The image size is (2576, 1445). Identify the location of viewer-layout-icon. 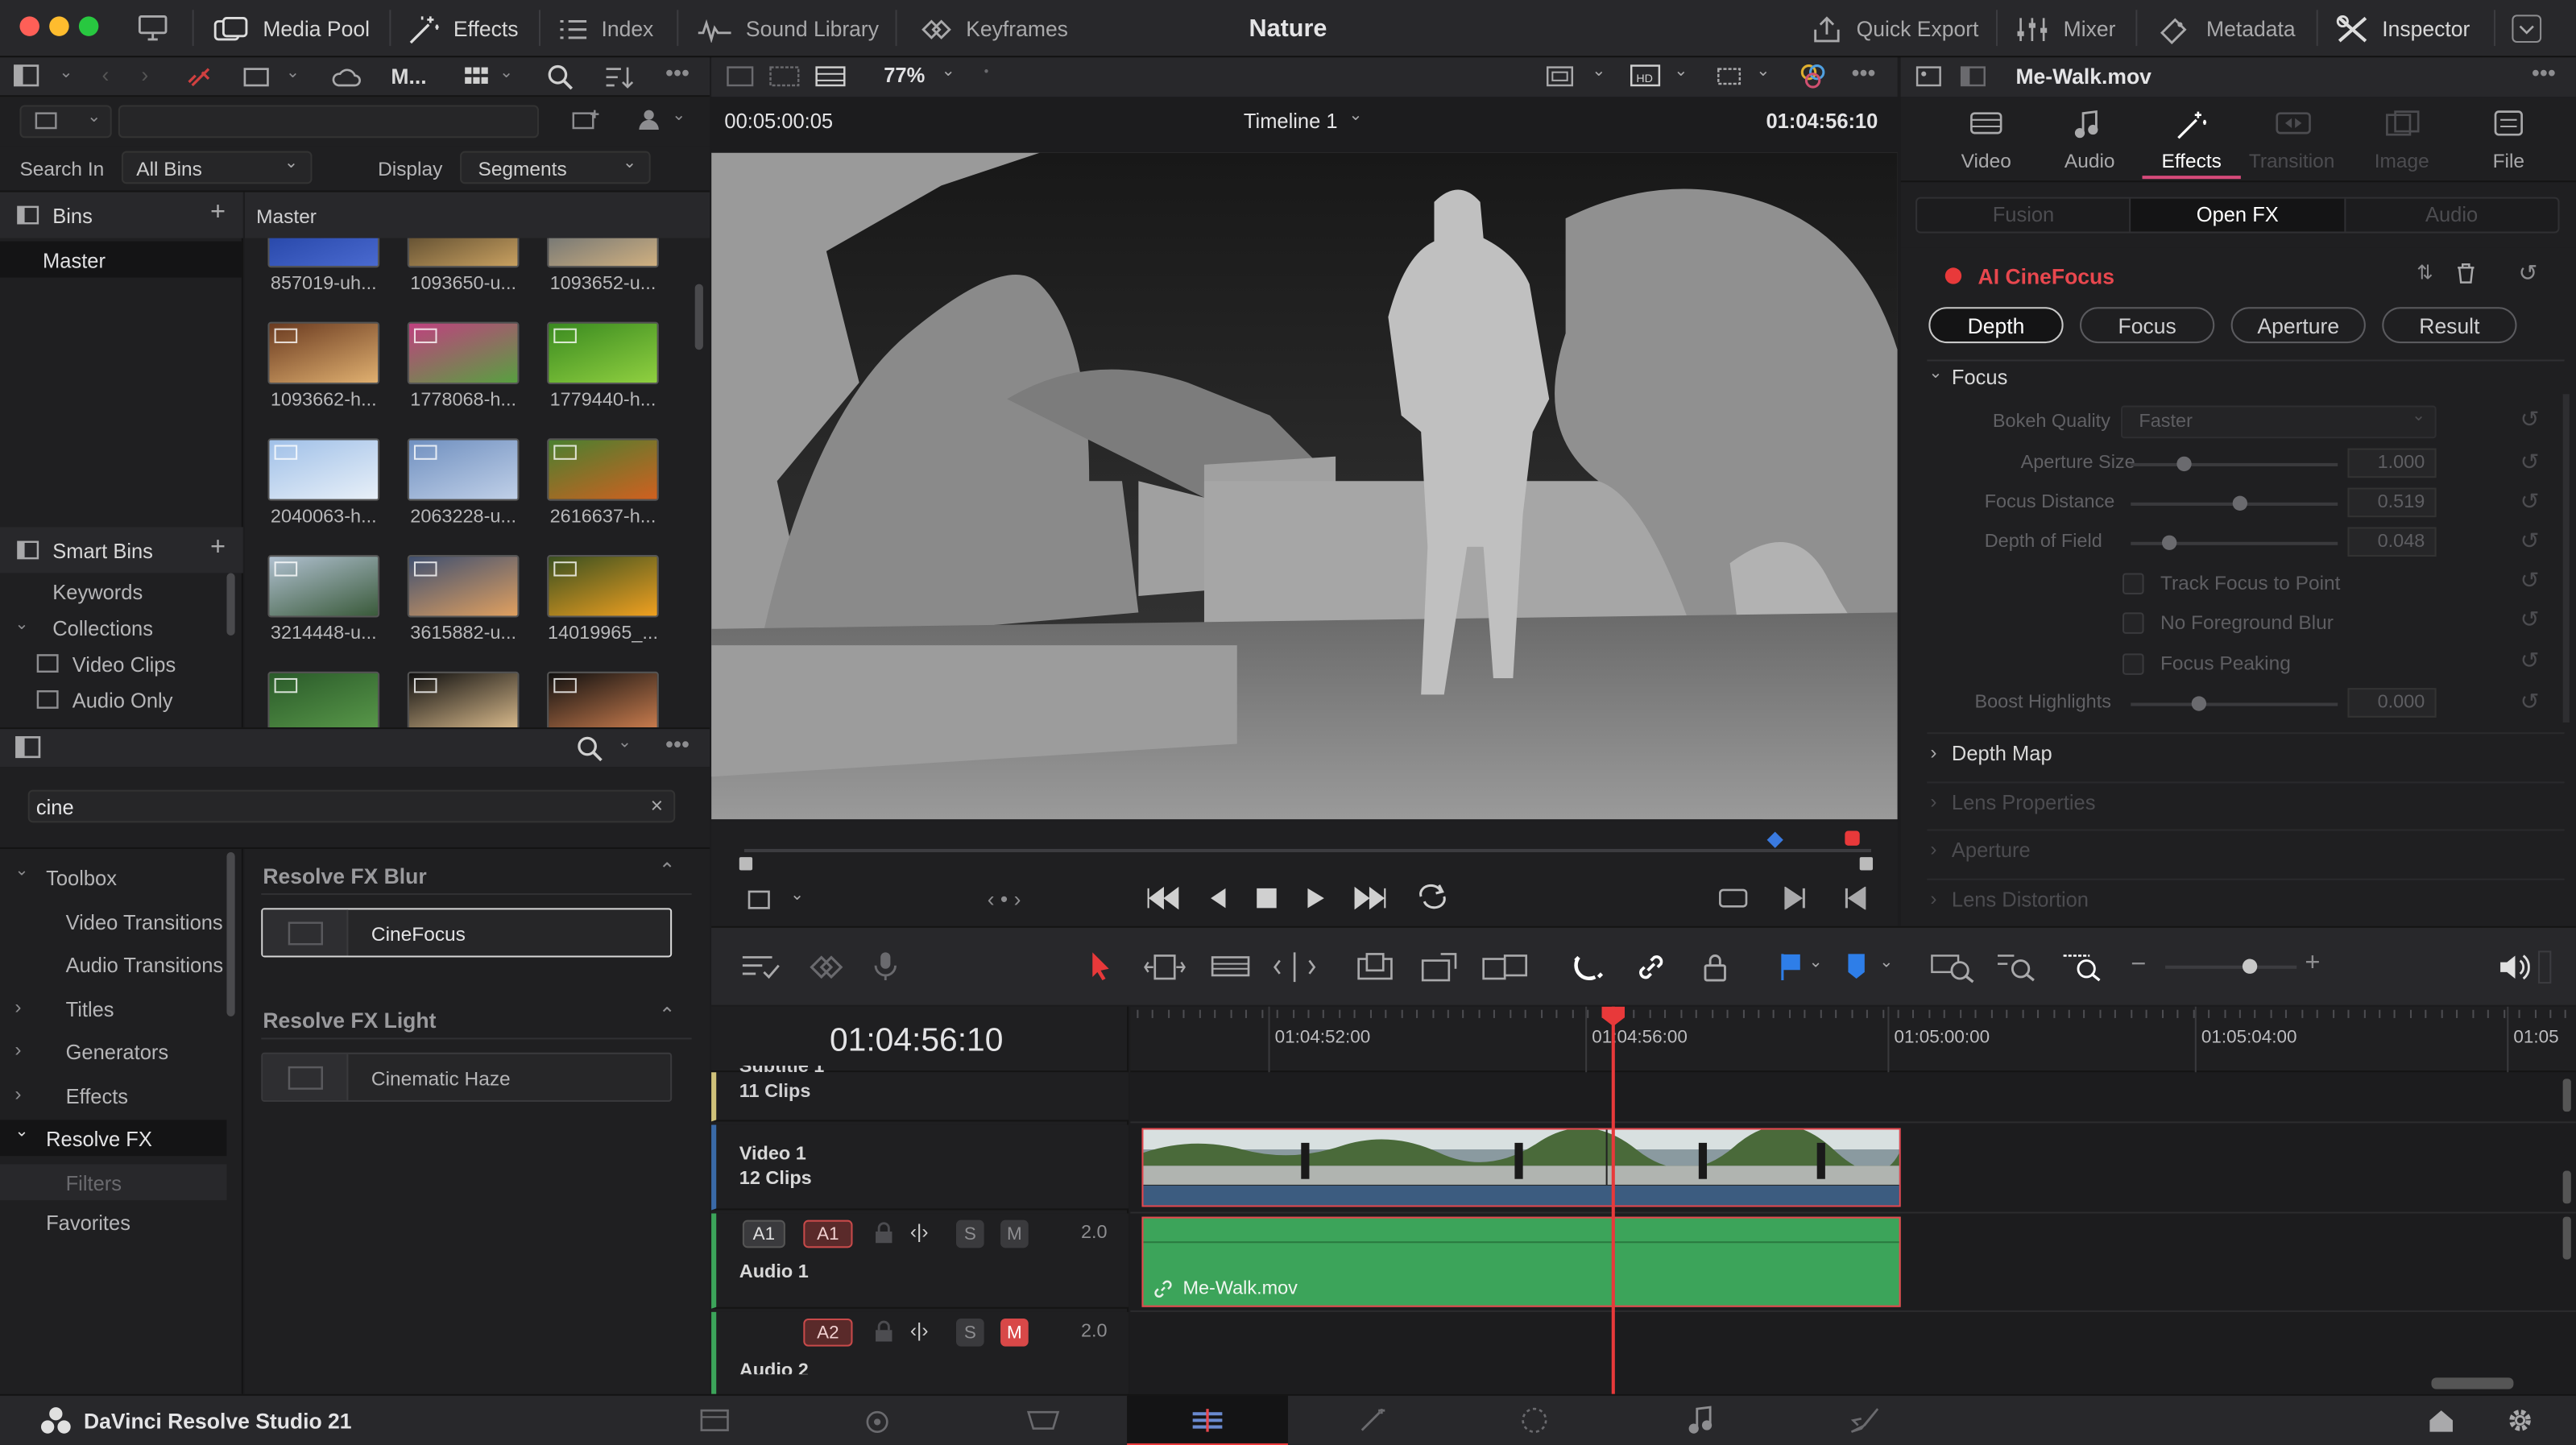
(741, 77).